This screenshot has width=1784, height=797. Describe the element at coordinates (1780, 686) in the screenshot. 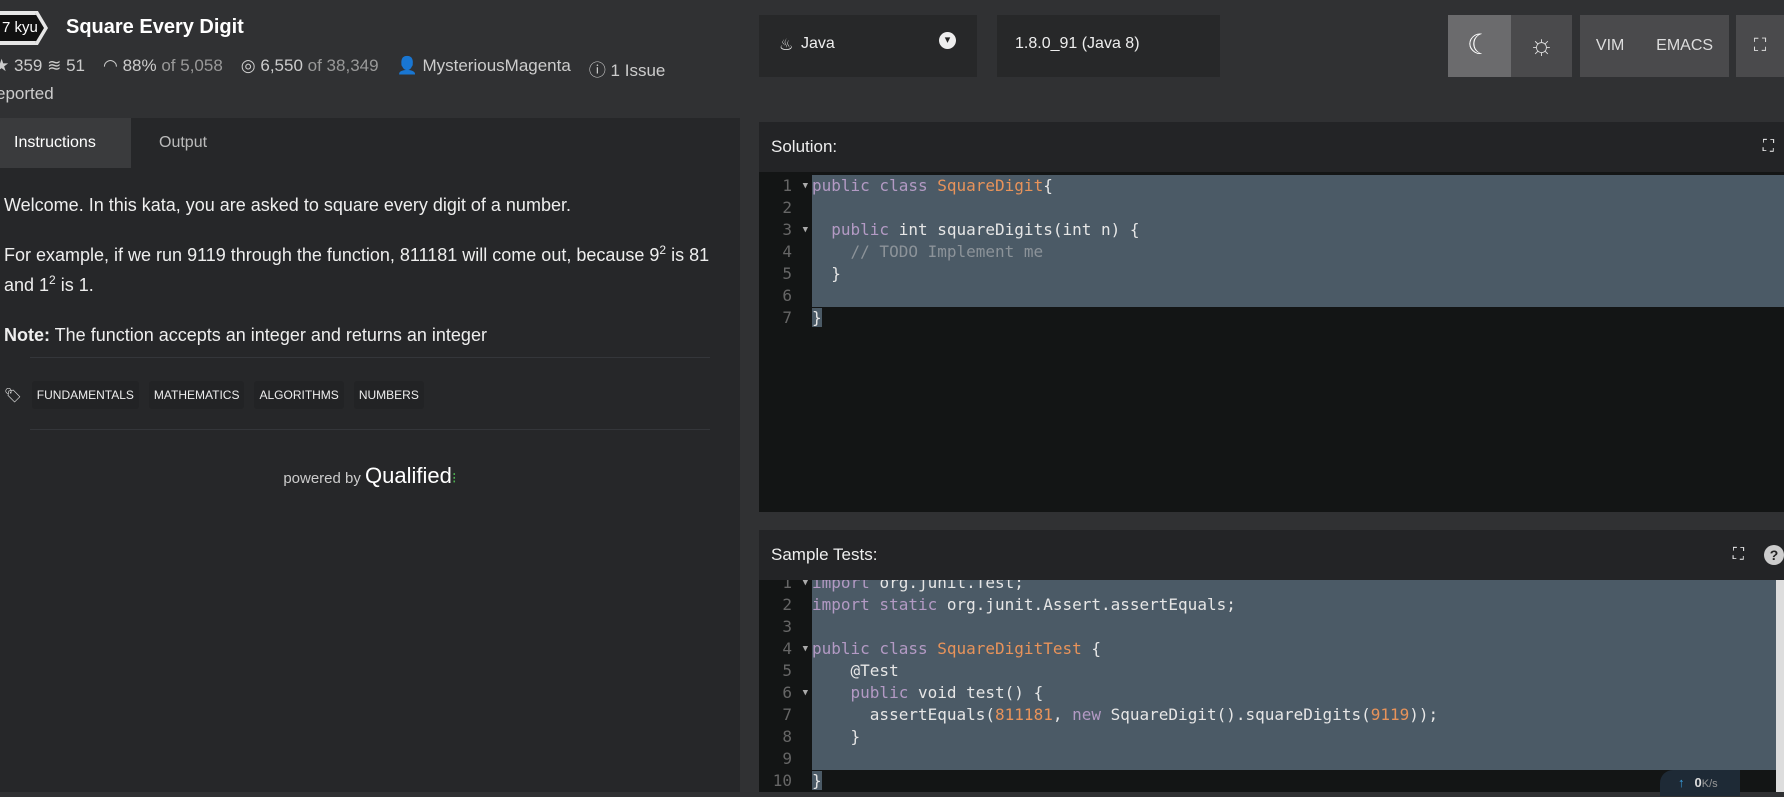

I see `scrollbar` at that location.